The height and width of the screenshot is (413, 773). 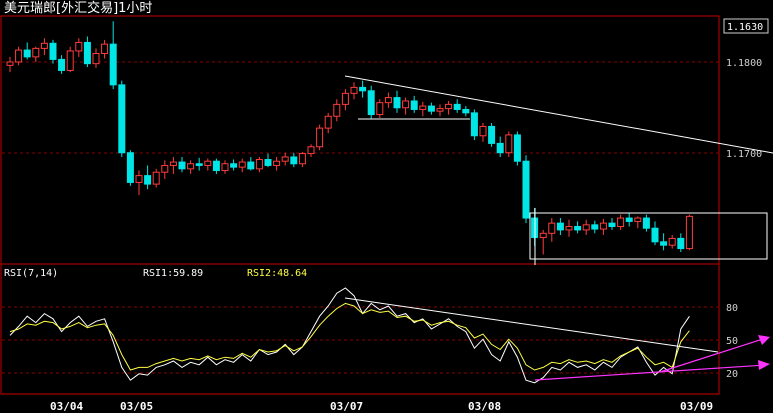 What do you see at coordinates (558, 114) in the screenshot?
I see `price-downtrend-line` at bounding box center [558, 114].